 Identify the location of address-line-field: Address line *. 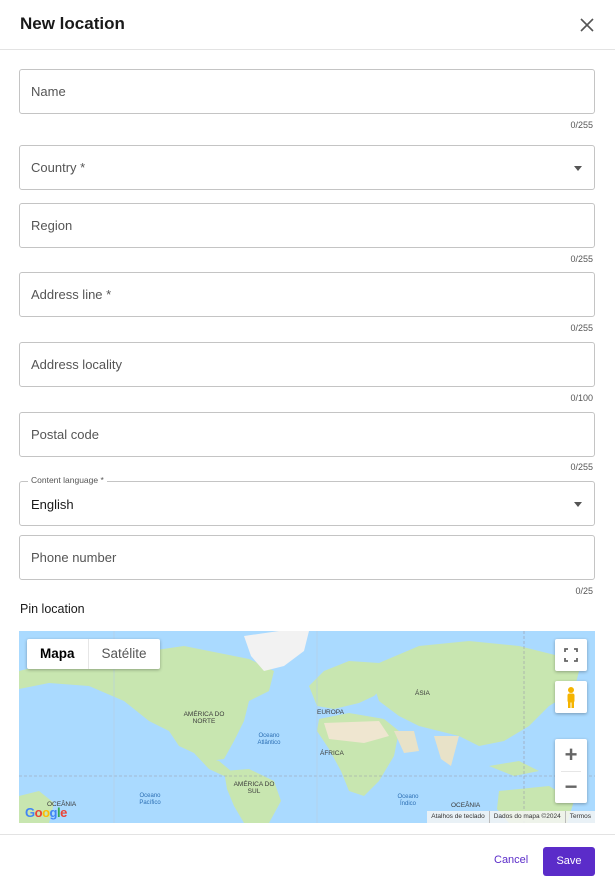
(307, 294).